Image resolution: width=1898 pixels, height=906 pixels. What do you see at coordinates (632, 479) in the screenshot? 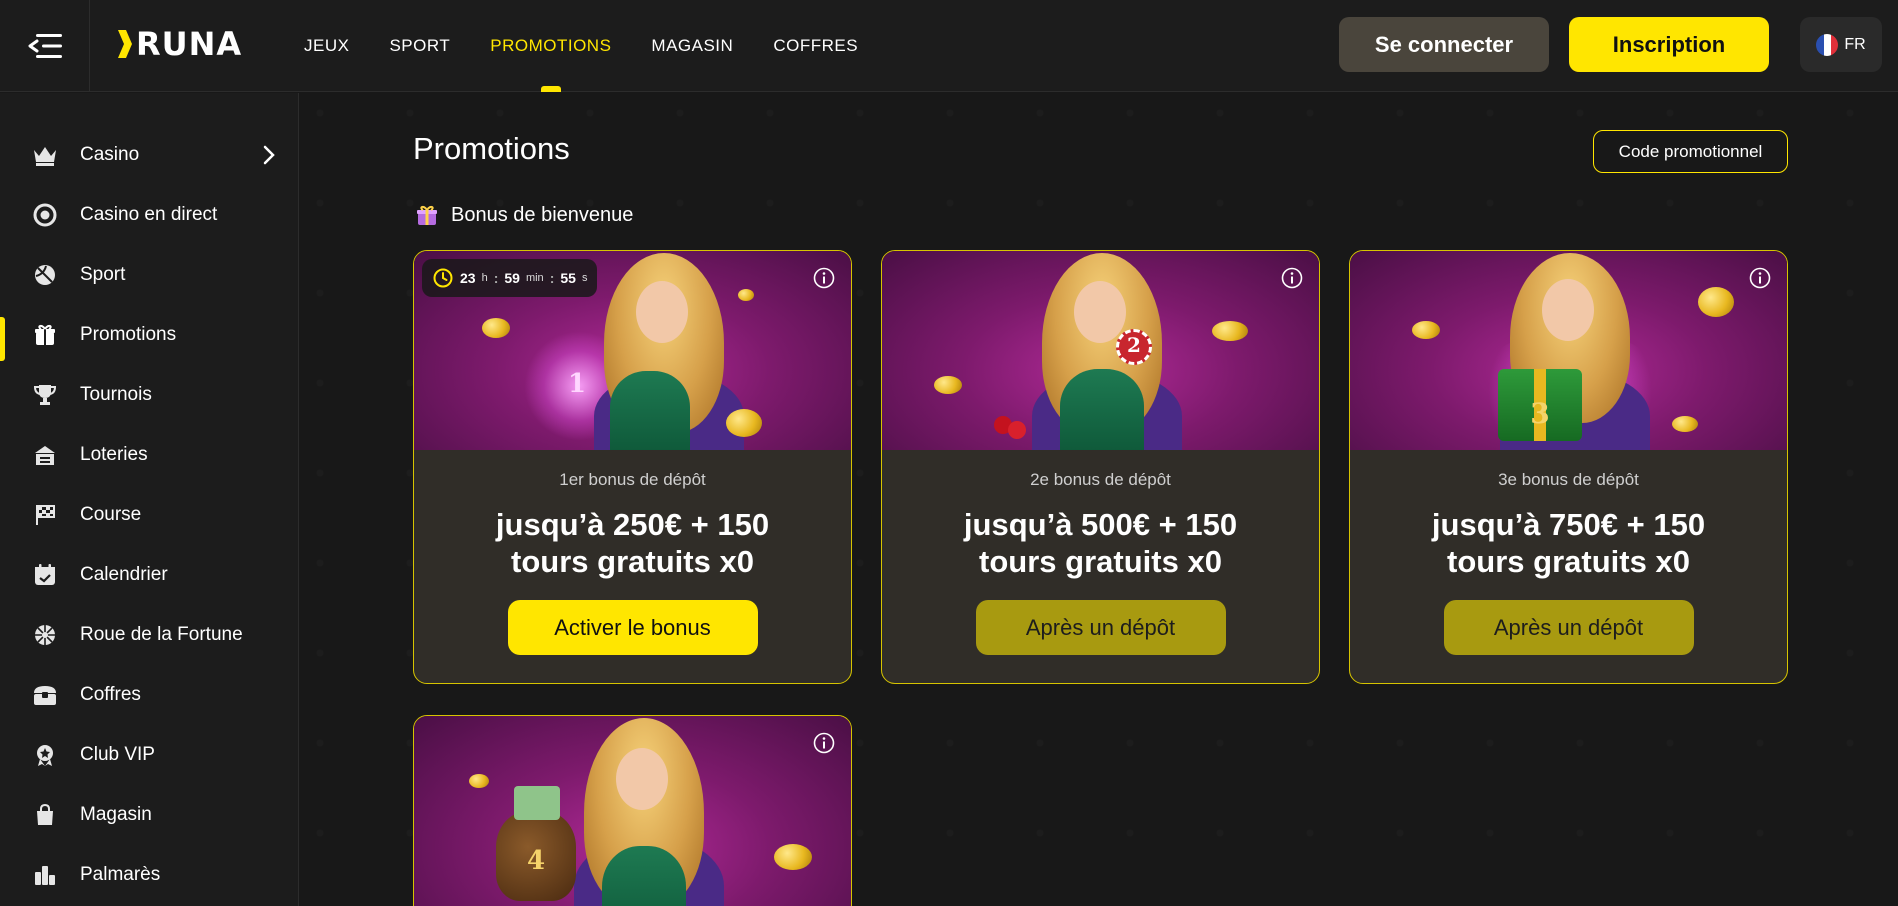
I see `bonus-card-subtitle: 1er bonus de dépôt` at bounding box center [632, 479].